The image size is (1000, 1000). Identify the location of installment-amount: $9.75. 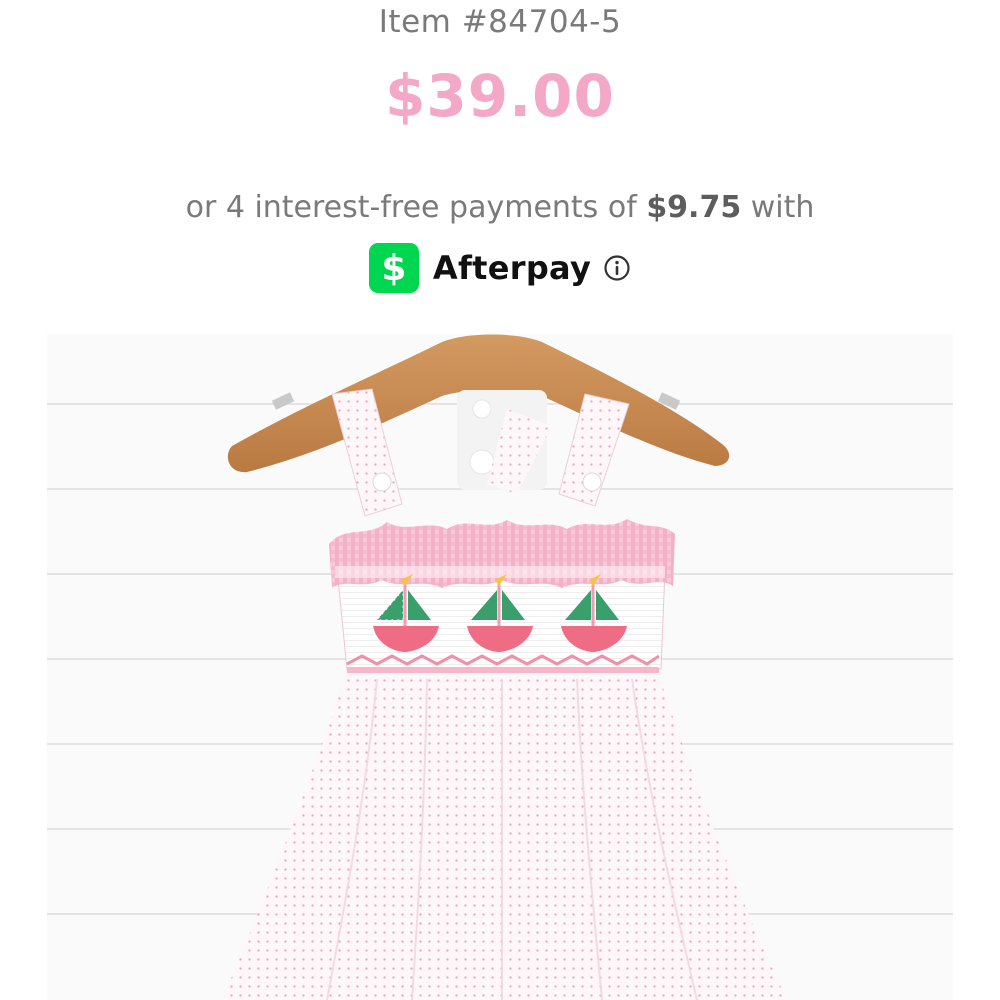
(694, 207).